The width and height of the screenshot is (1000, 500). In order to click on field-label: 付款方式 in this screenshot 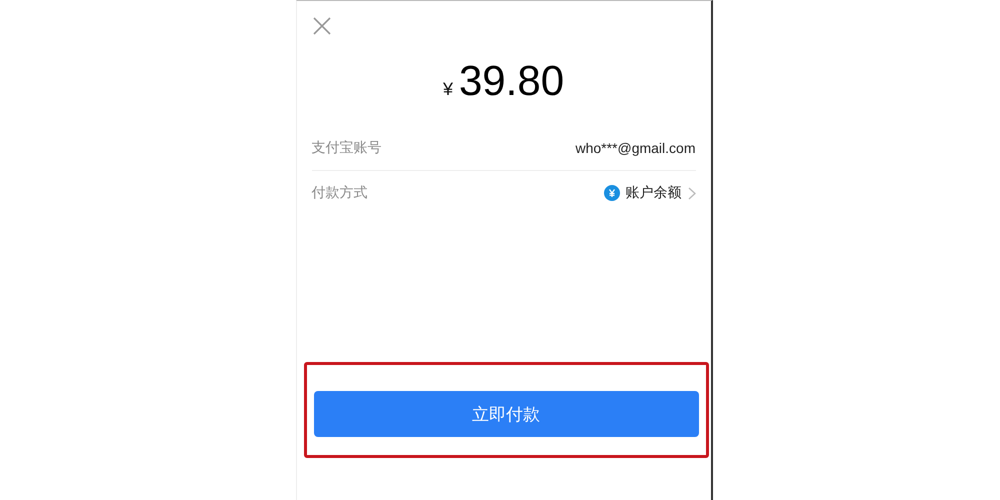, I will do `click(340, 193)`.